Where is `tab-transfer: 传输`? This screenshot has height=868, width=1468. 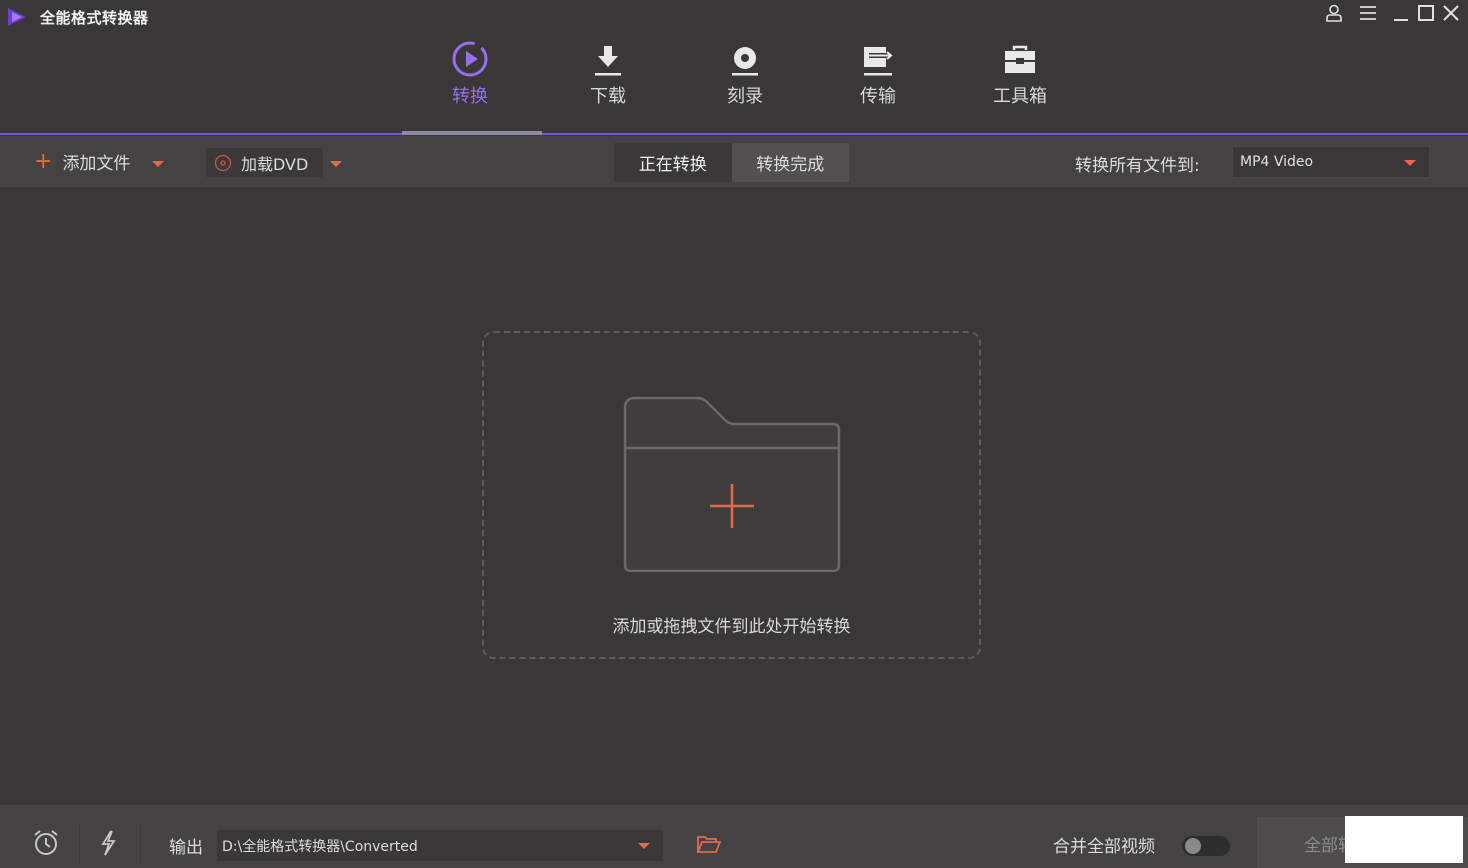 tab-transfer: 传输 is located at coordinates (878, 73).